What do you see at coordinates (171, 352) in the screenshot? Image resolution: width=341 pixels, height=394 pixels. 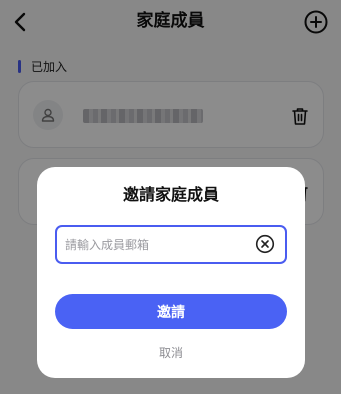 I see `cancel-button: 取消` at bounding box center [171, 352].